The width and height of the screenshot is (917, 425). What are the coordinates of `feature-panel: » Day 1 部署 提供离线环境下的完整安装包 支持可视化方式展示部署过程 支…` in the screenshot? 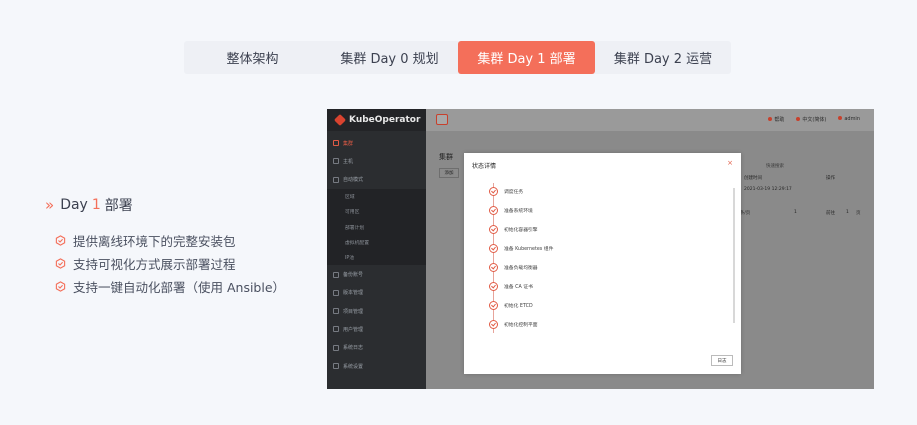 It's located at (165, 246).